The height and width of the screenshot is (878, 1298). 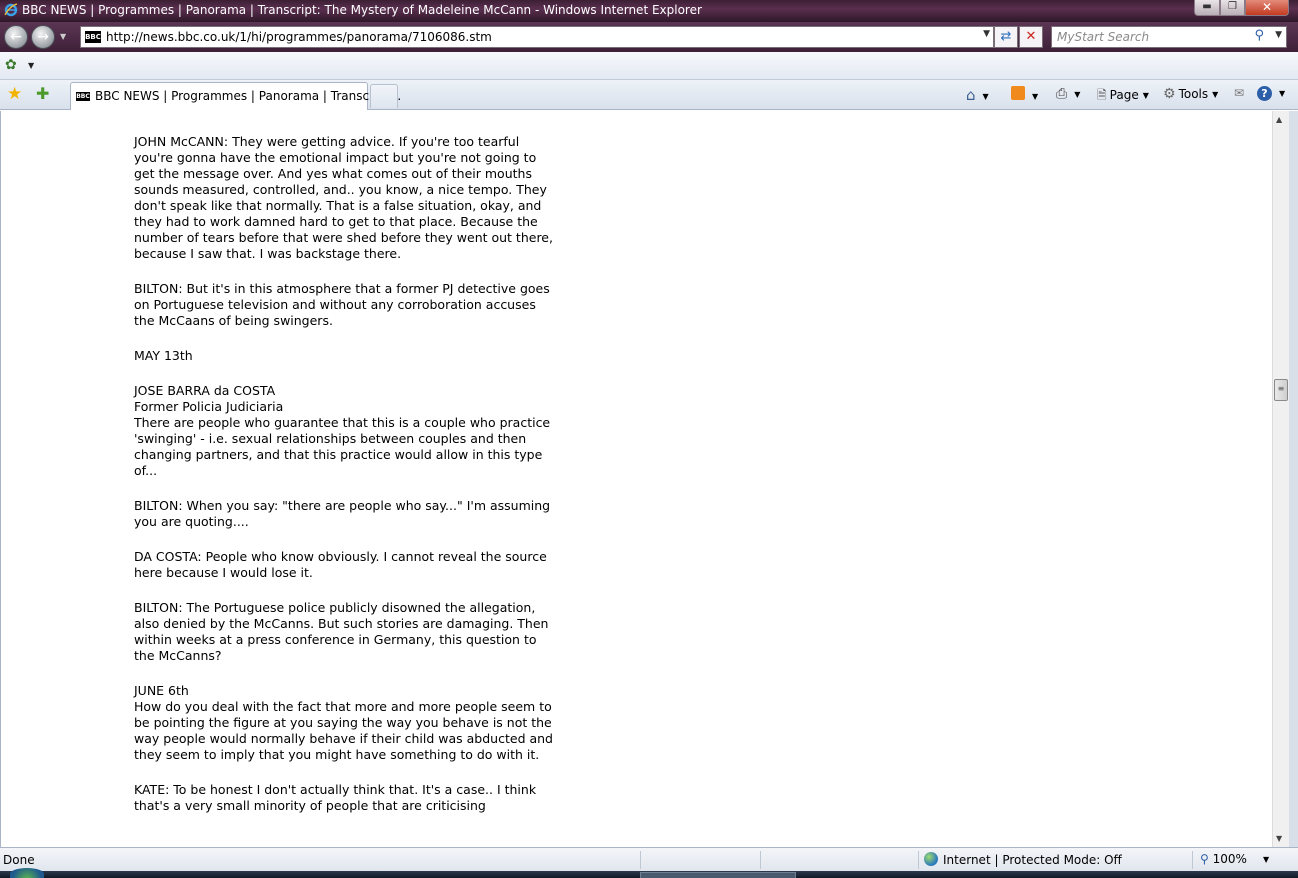 I want to click on bbc-favicon-icon: BBC, so click(x=93, y=37).